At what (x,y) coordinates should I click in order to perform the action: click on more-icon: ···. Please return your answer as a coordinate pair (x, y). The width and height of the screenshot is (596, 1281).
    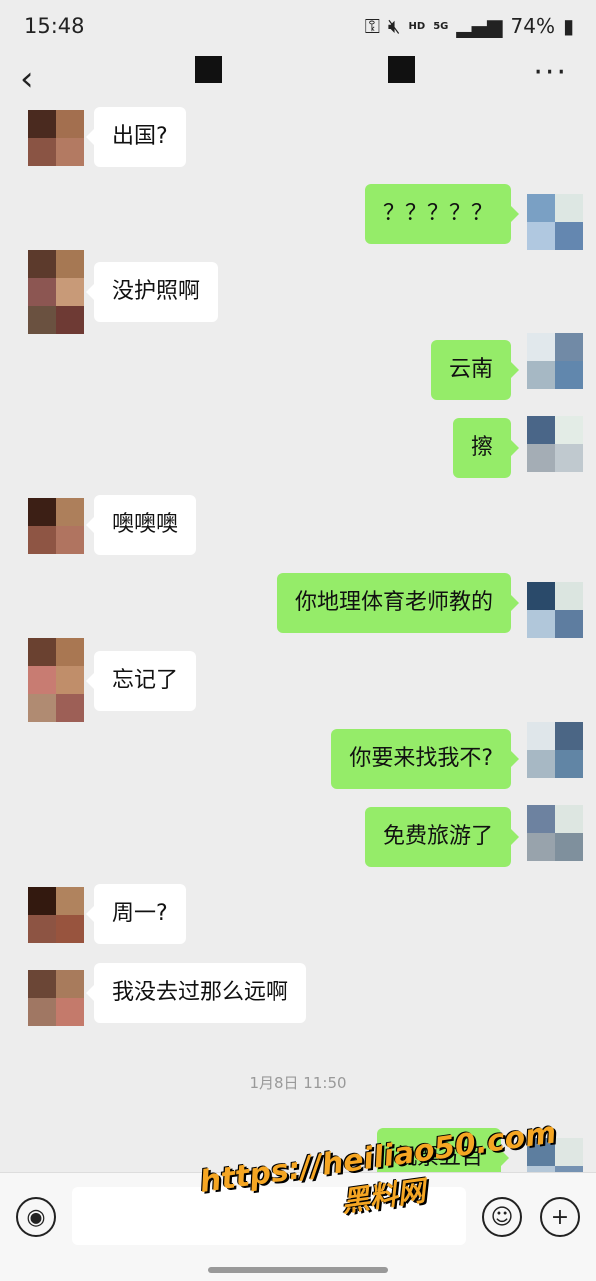
    Looking at the image, I should click on (550, 73).